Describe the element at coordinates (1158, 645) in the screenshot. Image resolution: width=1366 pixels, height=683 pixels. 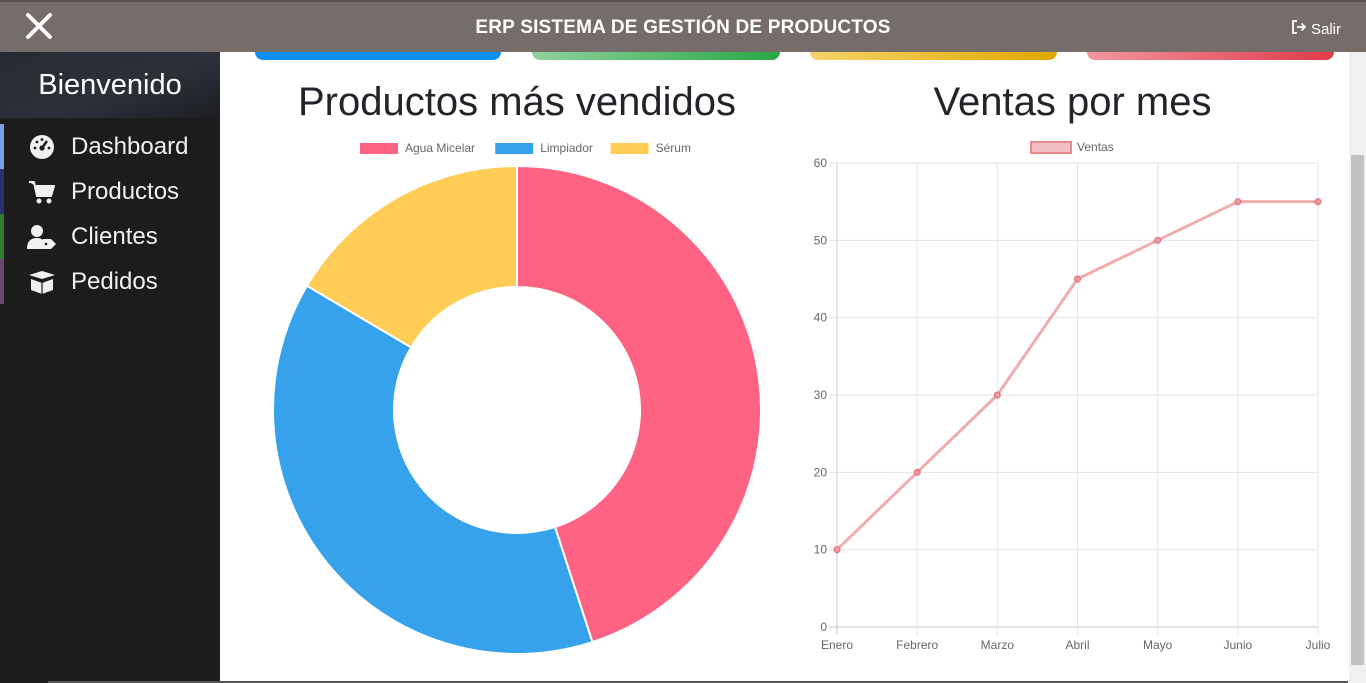
I see `x-tick-label: Mayo` at that location.